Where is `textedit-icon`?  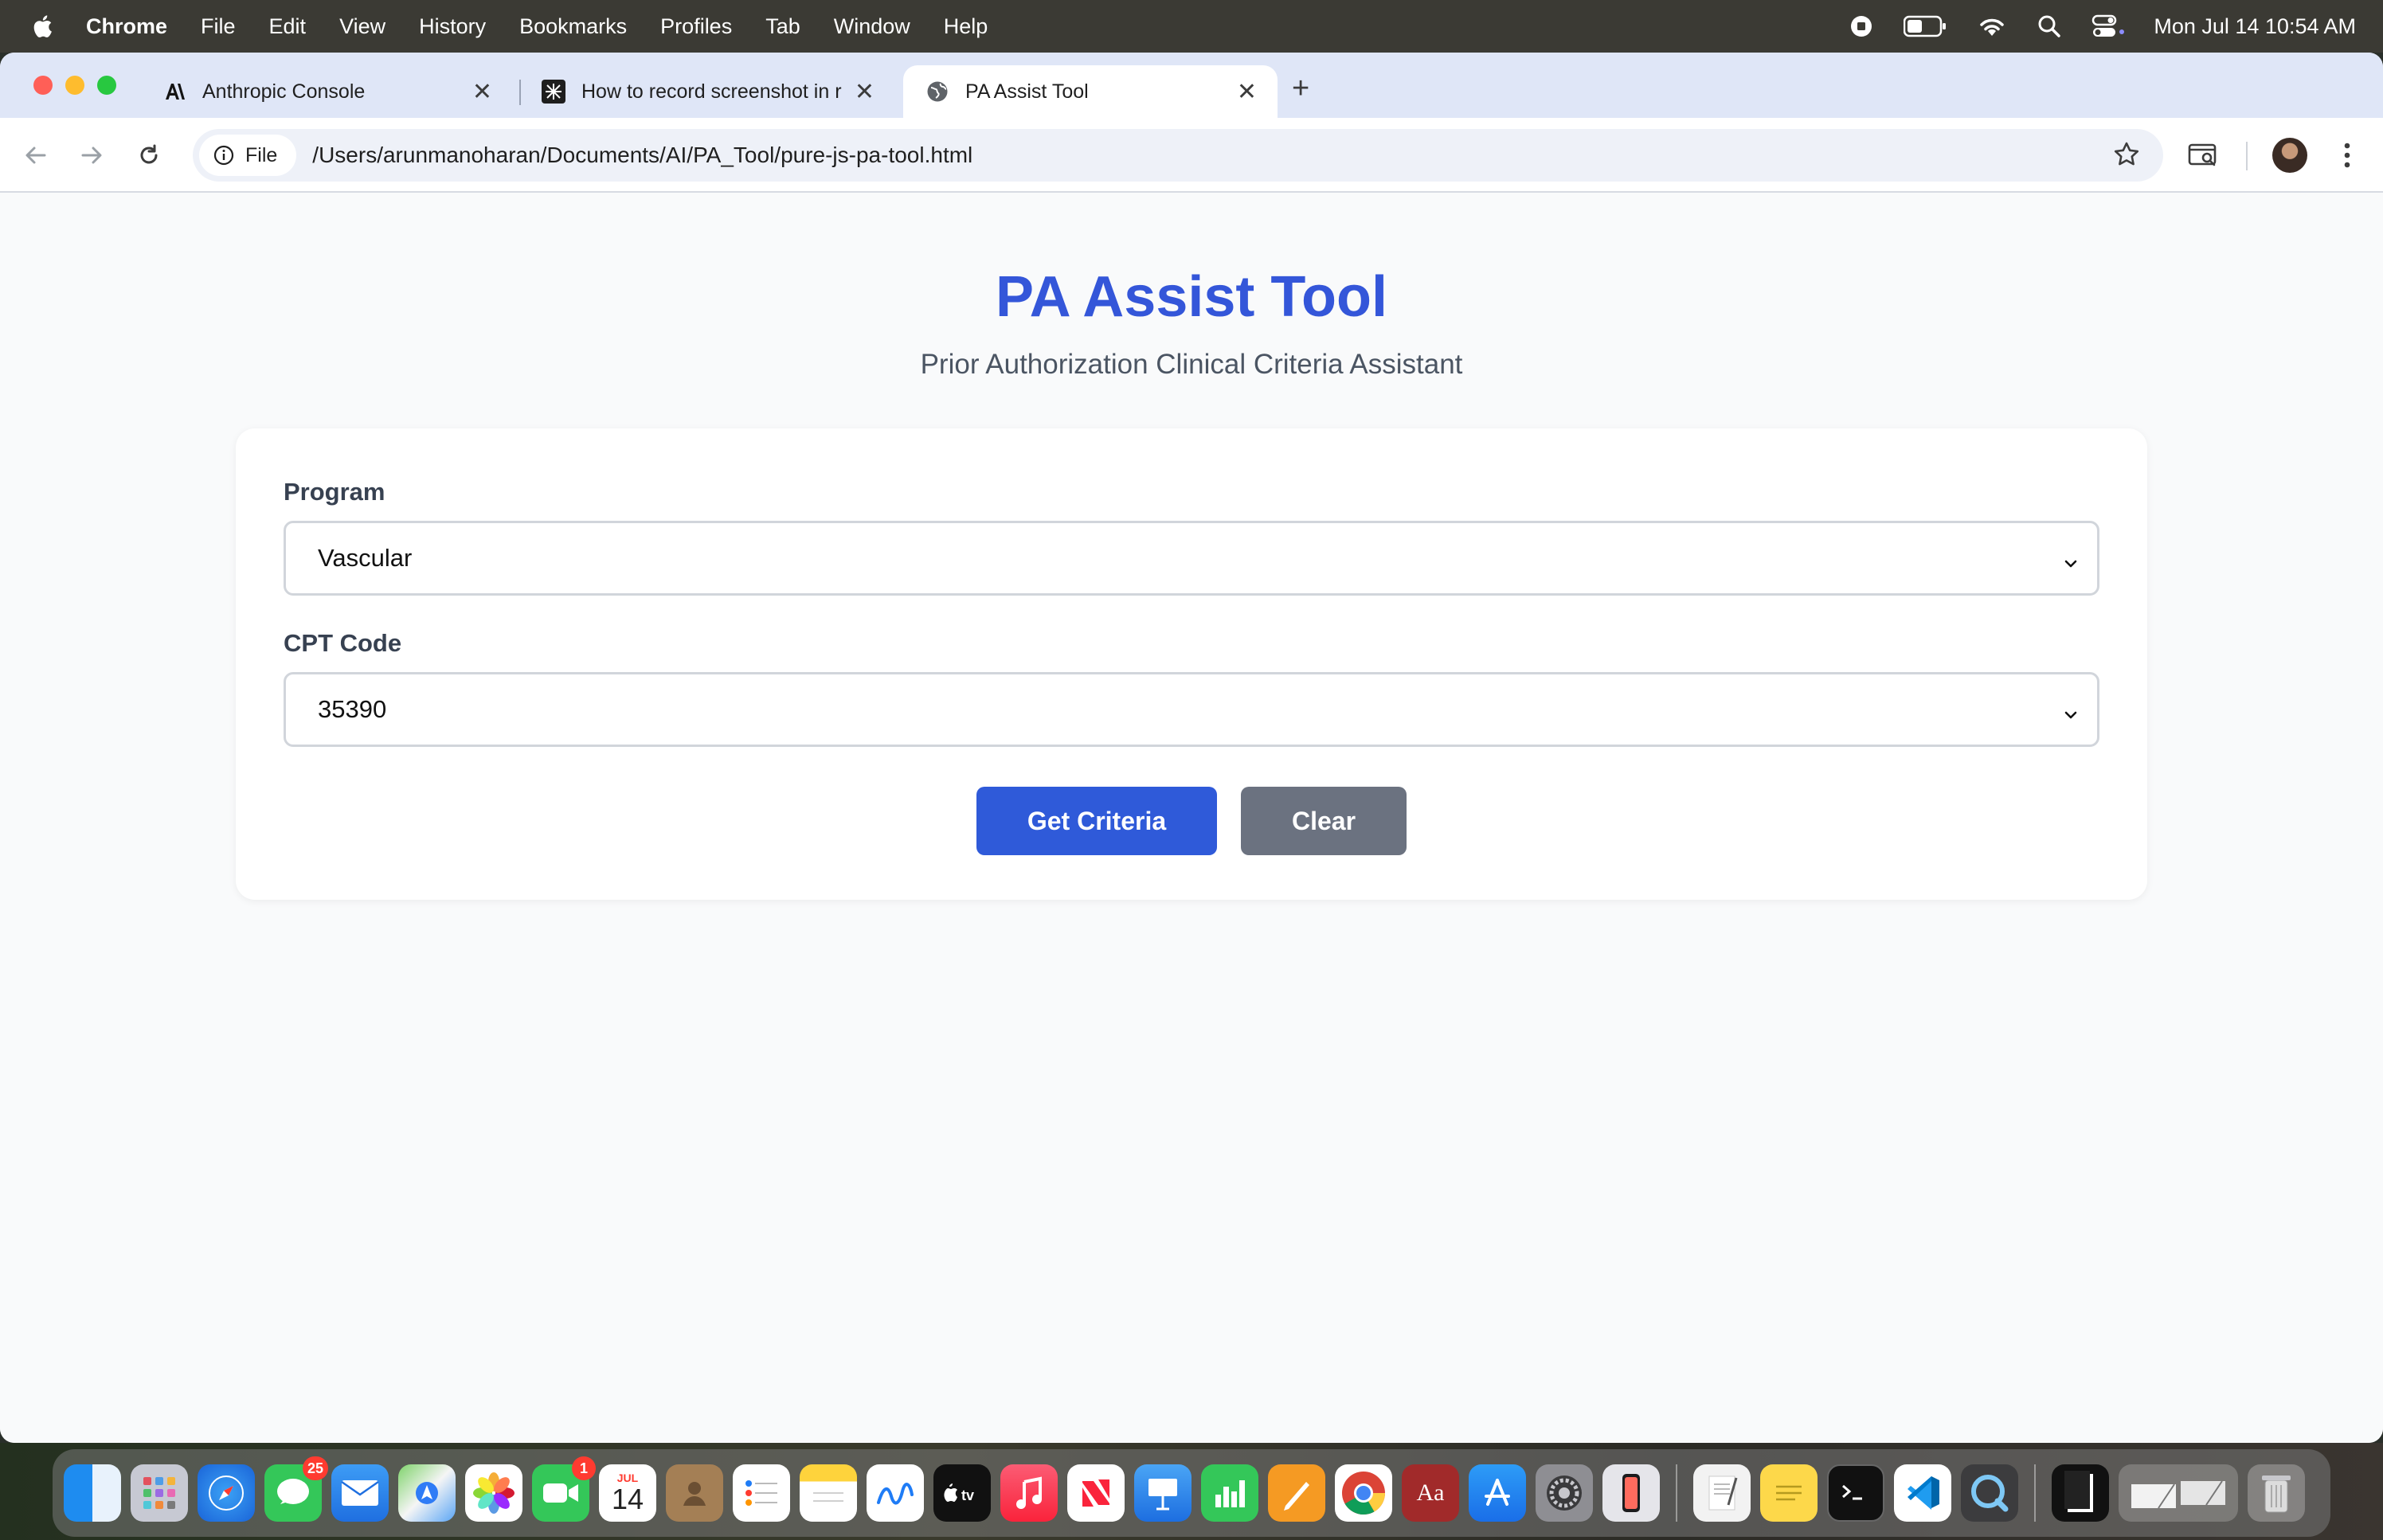 textedit-icon is located at coordinates (1722, 1493).